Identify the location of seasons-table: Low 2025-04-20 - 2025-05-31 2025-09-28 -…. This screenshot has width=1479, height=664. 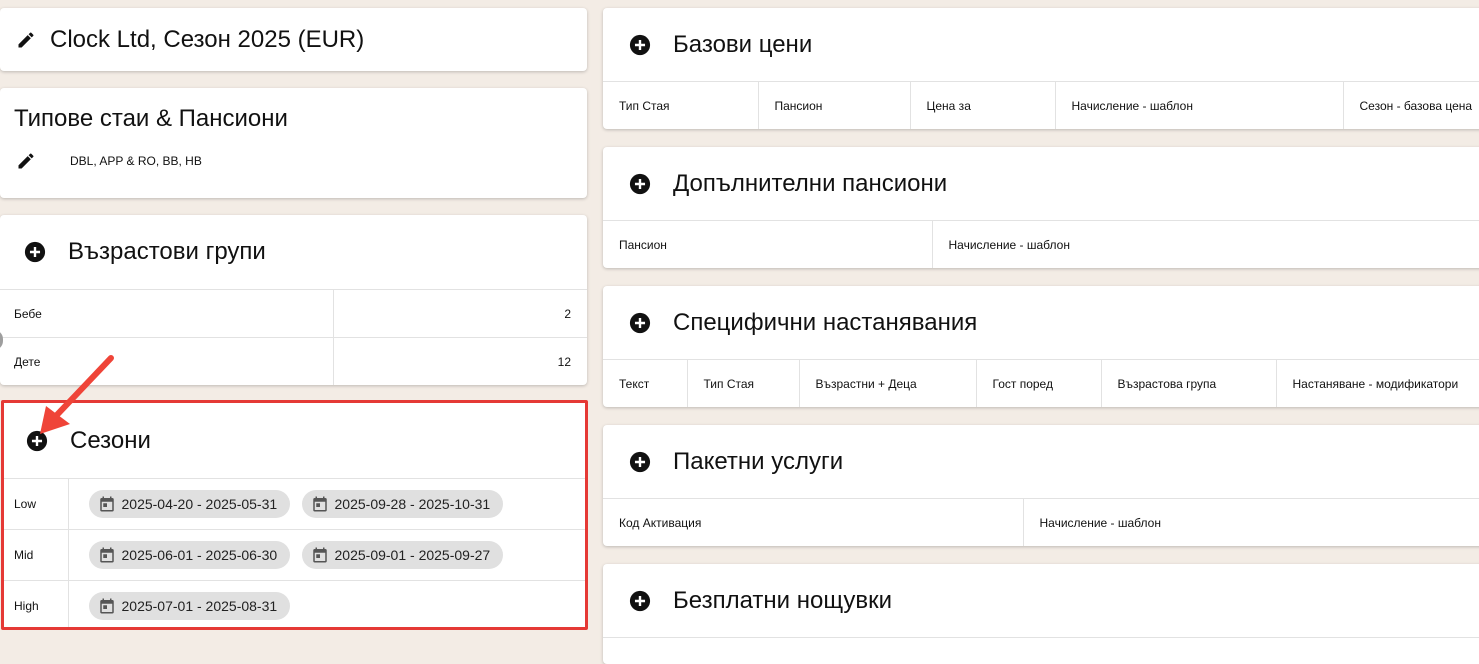
(294, 552).